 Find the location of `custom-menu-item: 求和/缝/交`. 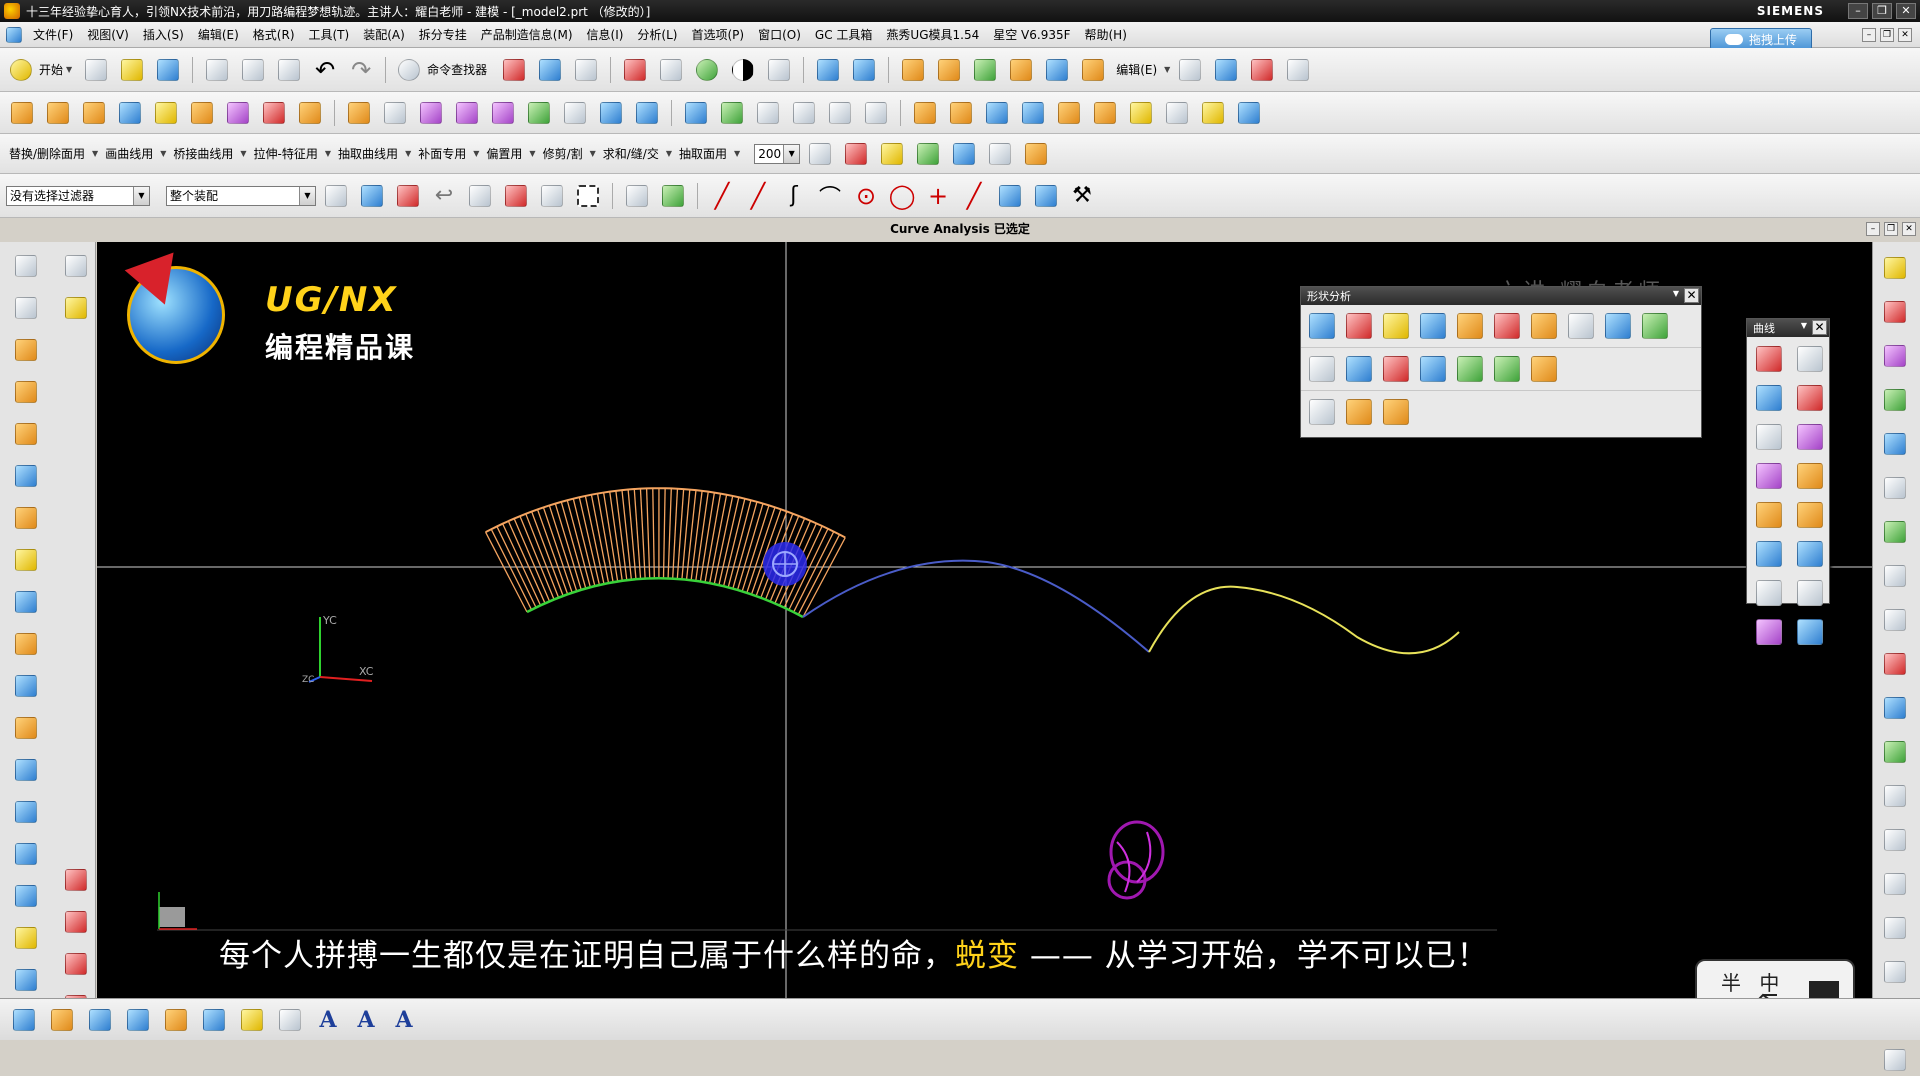

custom-menu-item: 求和/缝/交 is located at coordinates (631, 153).